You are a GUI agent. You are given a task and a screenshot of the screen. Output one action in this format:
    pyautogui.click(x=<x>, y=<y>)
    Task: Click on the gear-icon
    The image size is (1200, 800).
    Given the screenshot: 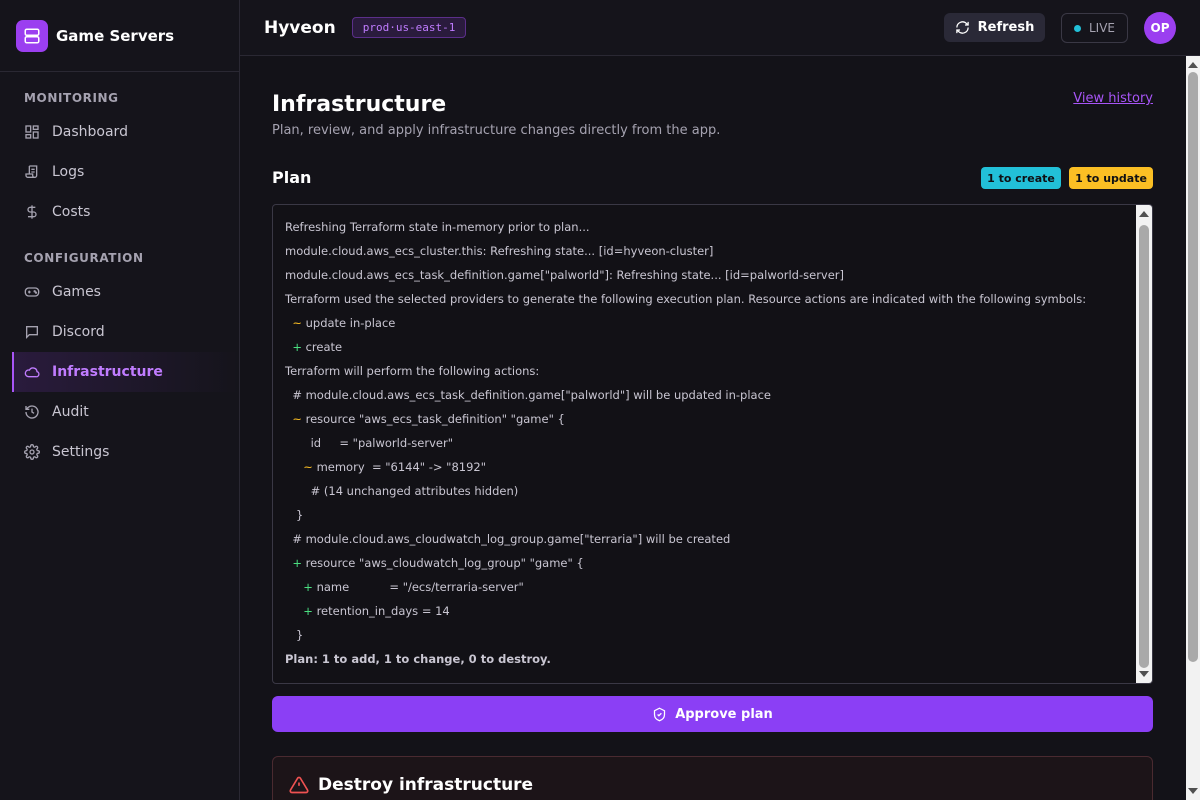 What is the action you would take?
    pyautogui.click(x=32, y=452)
    